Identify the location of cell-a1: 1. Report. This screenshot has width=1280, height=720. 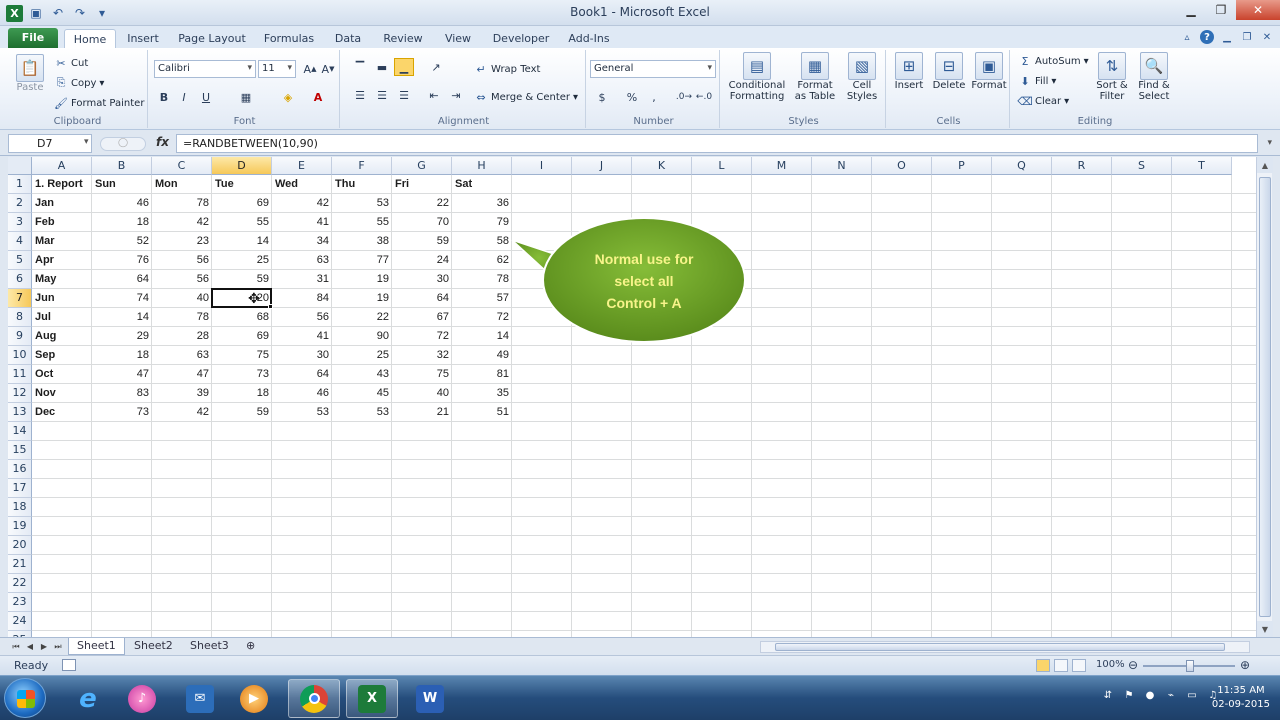
(62, 184).